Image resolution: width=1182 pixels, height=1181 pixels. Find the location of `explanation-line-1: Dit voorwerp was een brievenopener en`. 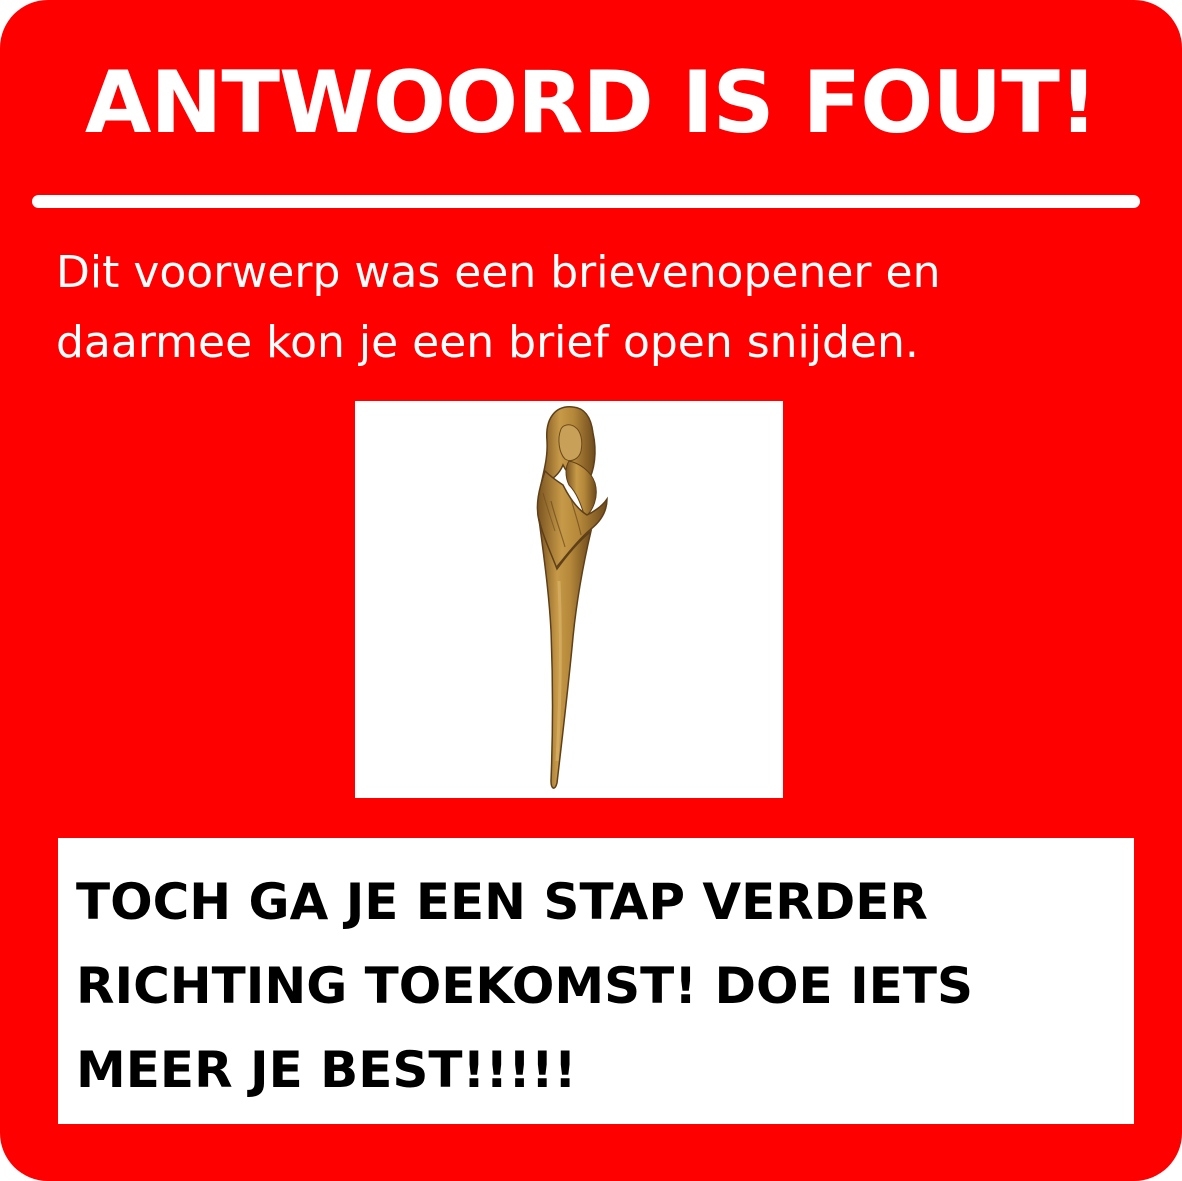

explanation-line-1: Dit voorwerp was een brievenopener en is located at coordinates (498, 272).